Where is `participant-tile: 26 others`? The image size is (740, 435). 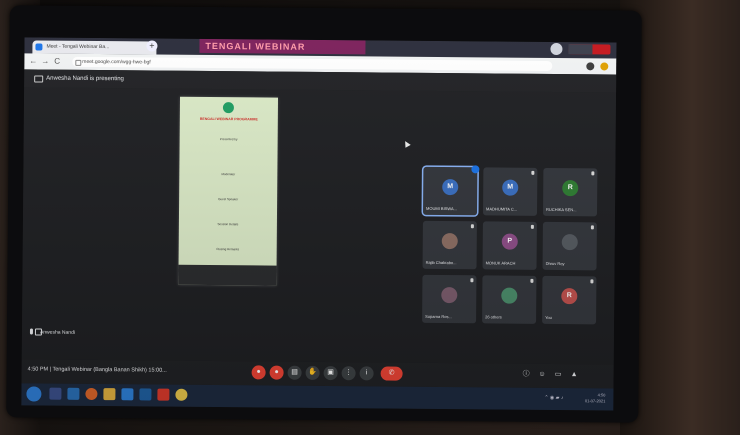 participant-tile: 26 others is located at coordinates (509, 299).